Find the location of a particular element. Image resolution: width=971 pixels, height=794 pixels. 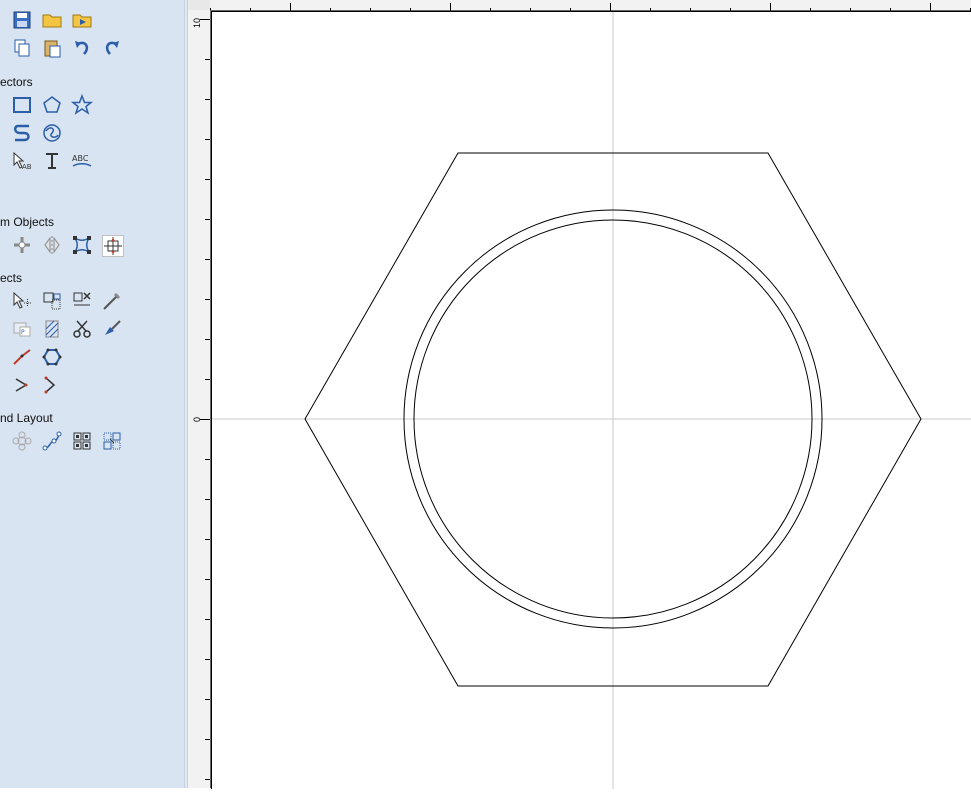

distort-icon is located at coordinates (82, 245).